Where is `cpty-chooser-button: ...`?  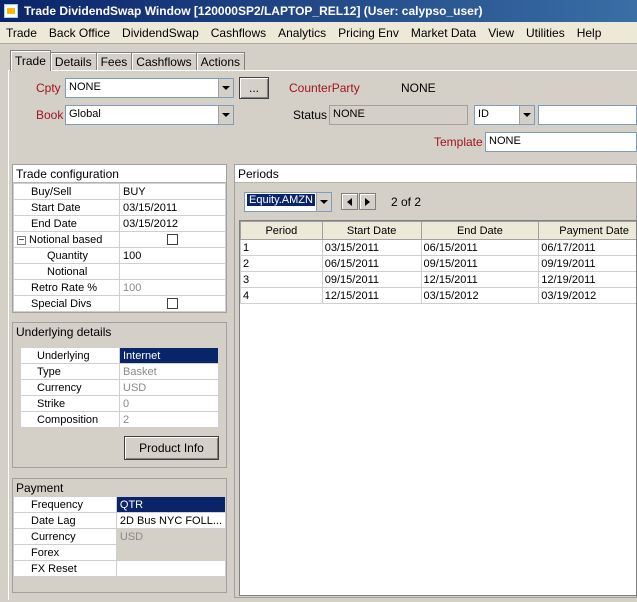
cpty-chooser-button: ... is located at coordinates (254, 88).